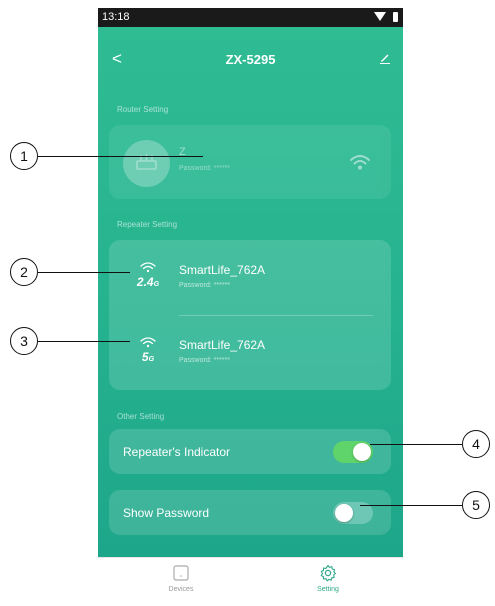 This screenshot has height=606, width=495. I want to click on repeater-indicator-label: Repeater's Indicator, so click(177, 452).